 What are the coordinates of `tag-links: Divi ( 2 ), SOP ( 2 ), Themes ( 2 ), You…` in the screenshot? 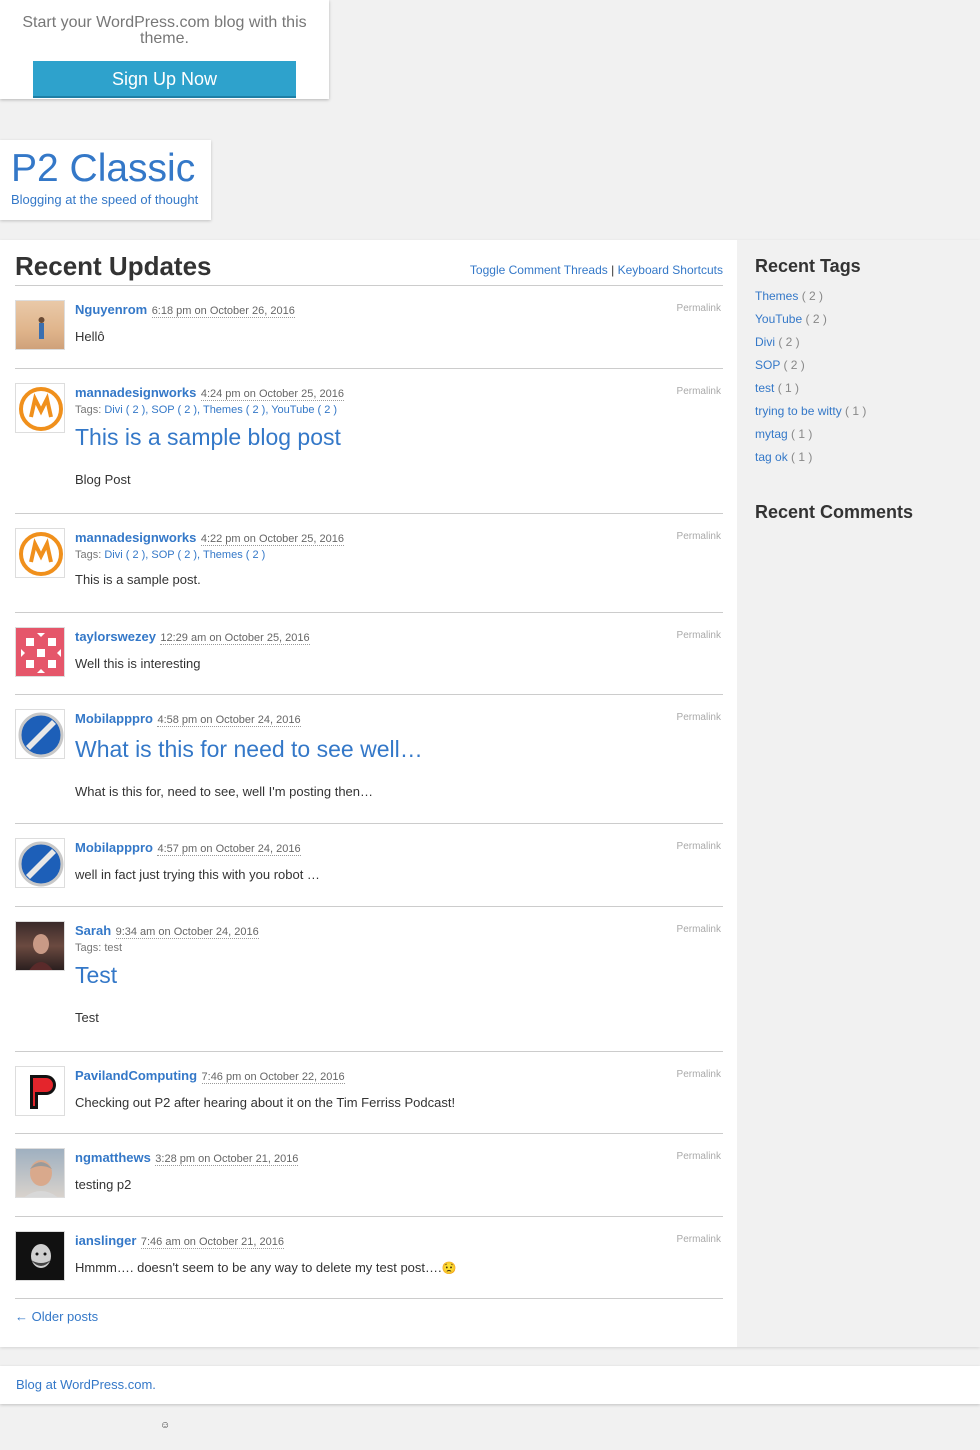 It's located at (220, 410).